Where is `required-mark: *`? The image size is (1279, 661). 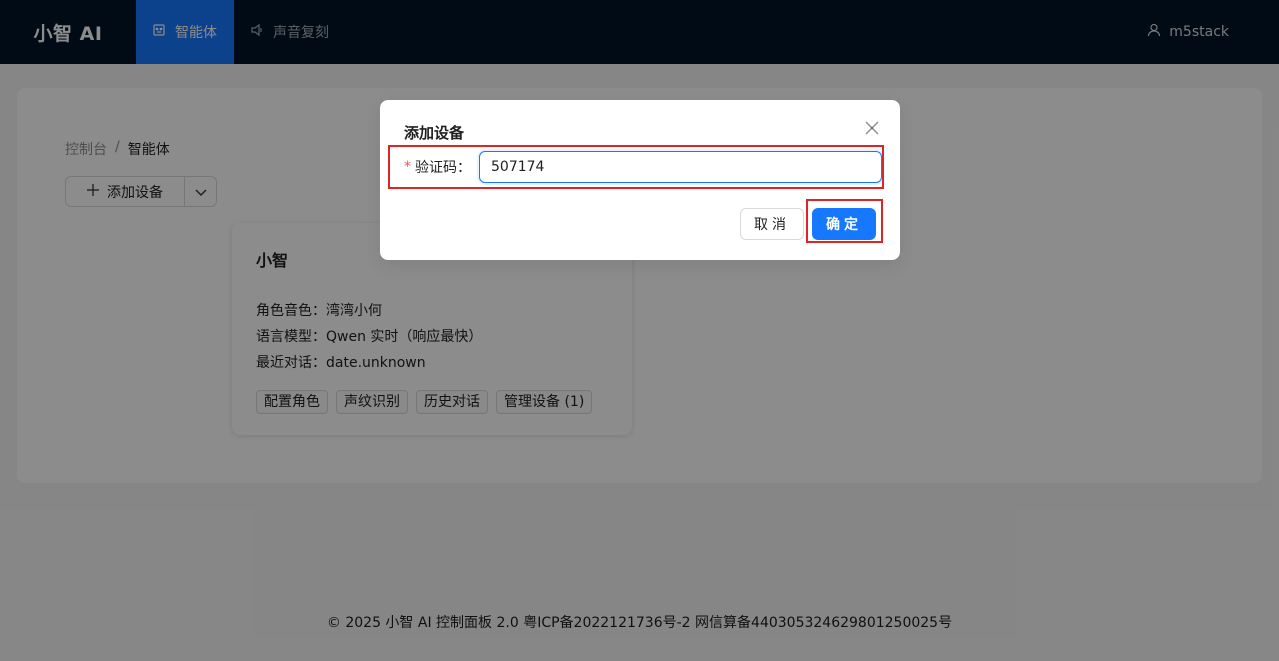
required-mark: * is located at coordinates (407, 167).